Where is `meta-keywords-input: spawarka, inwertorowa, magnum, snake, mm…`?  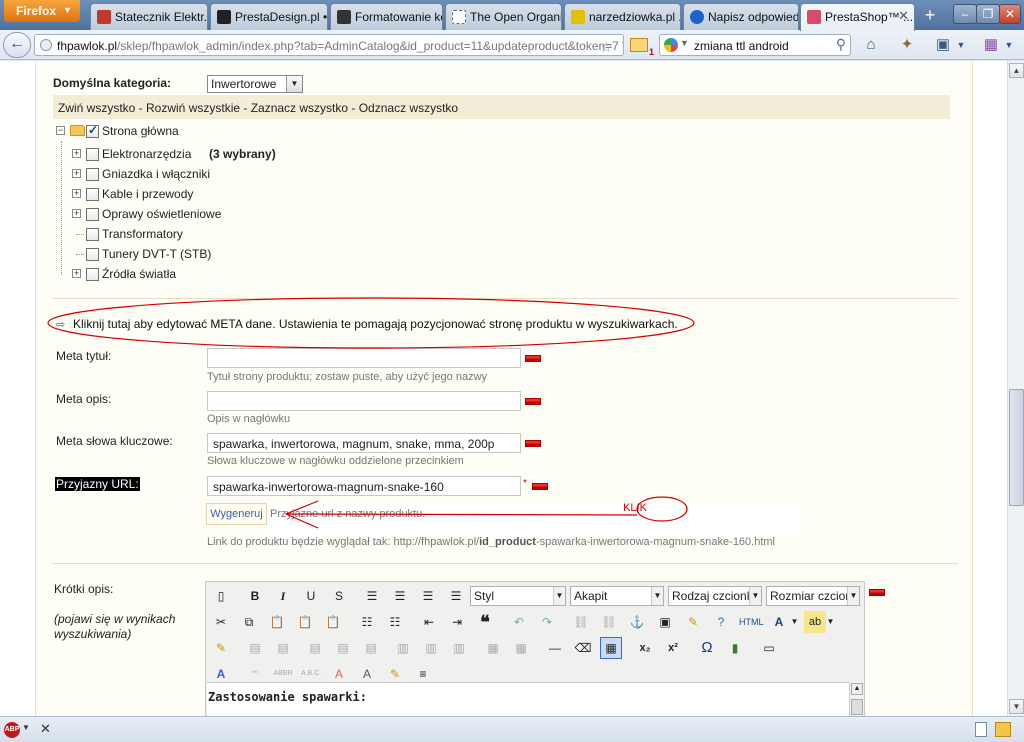 meta-keywords-input: spawarka, inwertorowa, magnum, snake, mm… is located at coordinates (364, 443).